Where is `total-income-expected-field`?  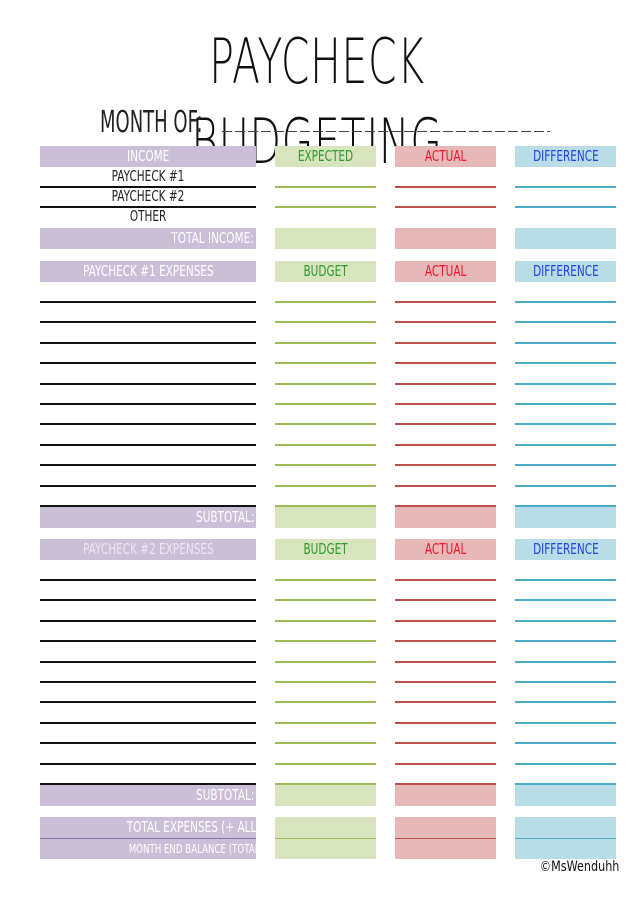
total-income-expected-field is located at coordinates (325, 238).